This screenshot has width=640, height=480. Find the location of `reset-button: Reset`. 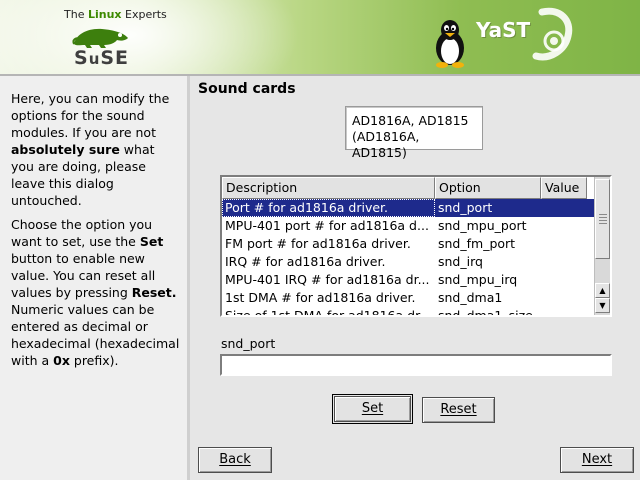

reset-button: Reset is located at coordinates (458, 410).